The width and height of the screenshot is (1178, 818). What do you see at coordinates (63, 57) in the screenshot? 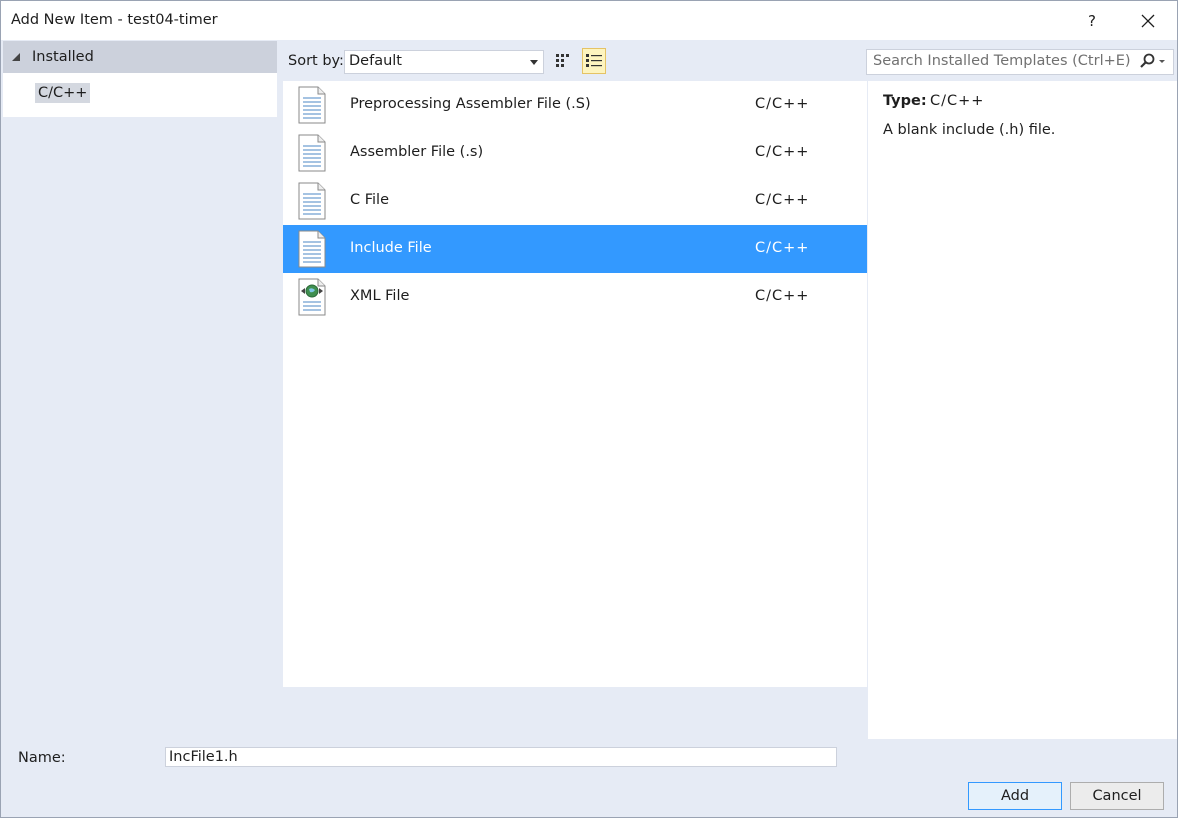
I see `tree-node-installed-label: Installed` at bounding box center [63, 57].